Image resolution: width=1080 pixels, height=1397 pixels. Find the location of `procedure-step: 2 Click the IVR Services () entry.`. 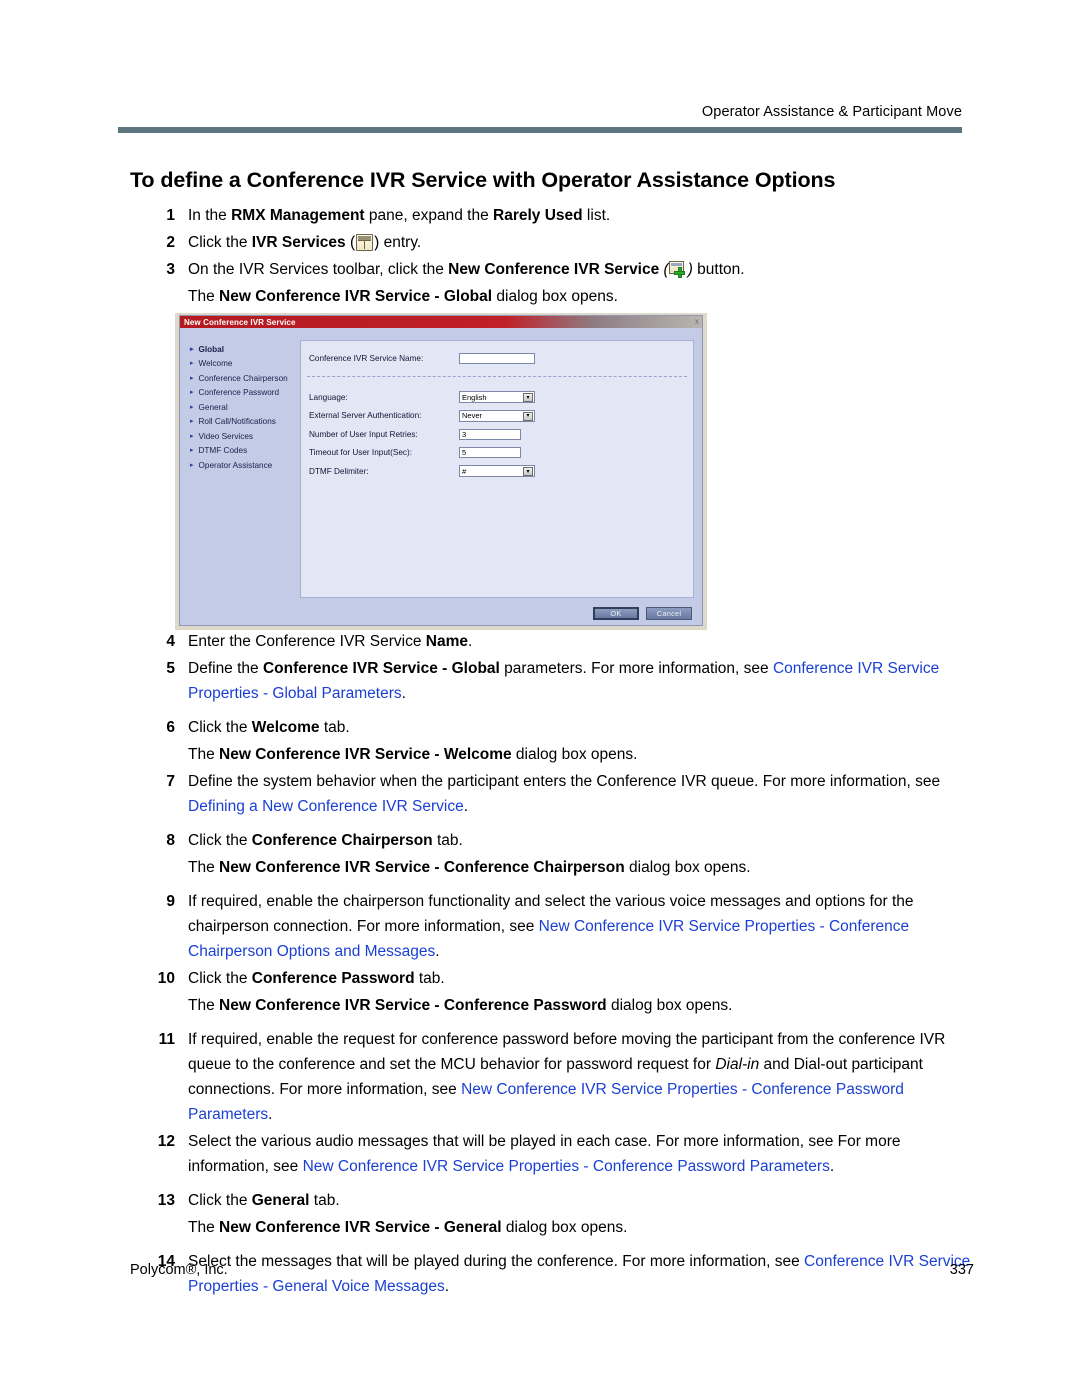

procedure-step: 2 Click the IVR Services () entry. is located at coordinates (563, 242).